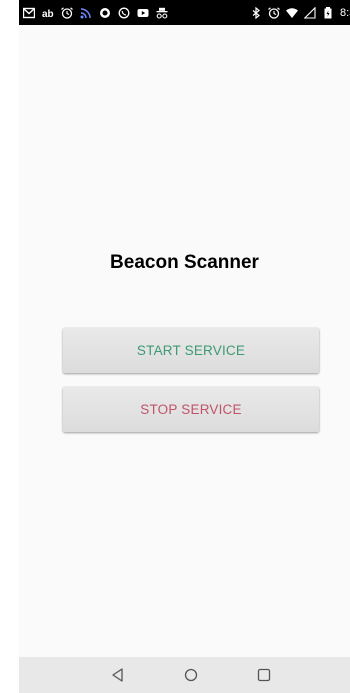 Image resolution: width=350 pixels, height=693 pixels. Describe the element at coordinates (292, 12) in the screenshot. I see `wifi-icon` at that location.